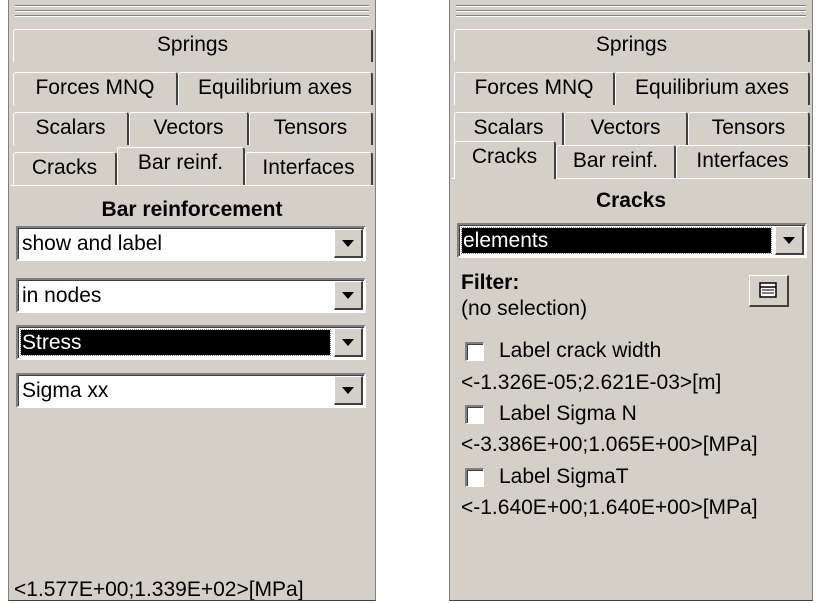 The width and height of the screenshot is (821, 603). Describe the element at coordinates (591, 382) in the screenshot. I see `crack-width-range: <-1.326E-05;2.621E-03>[m]` at that location.